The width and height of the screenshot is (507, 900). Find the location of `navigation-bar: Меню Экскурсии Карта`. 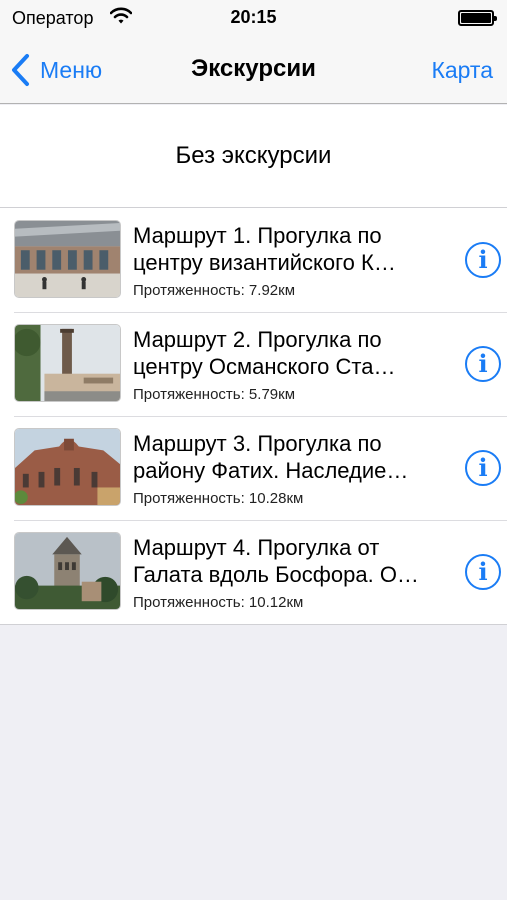

navigation-bar: Меню Экскурсии Карта is located at coordinates (253, 70).